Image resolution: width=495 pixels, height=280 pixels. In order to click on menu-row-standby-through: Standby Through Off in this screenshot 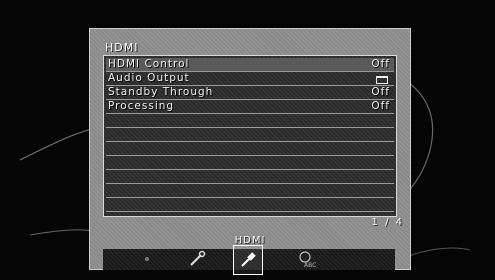, I will do `click(250, 93)`.